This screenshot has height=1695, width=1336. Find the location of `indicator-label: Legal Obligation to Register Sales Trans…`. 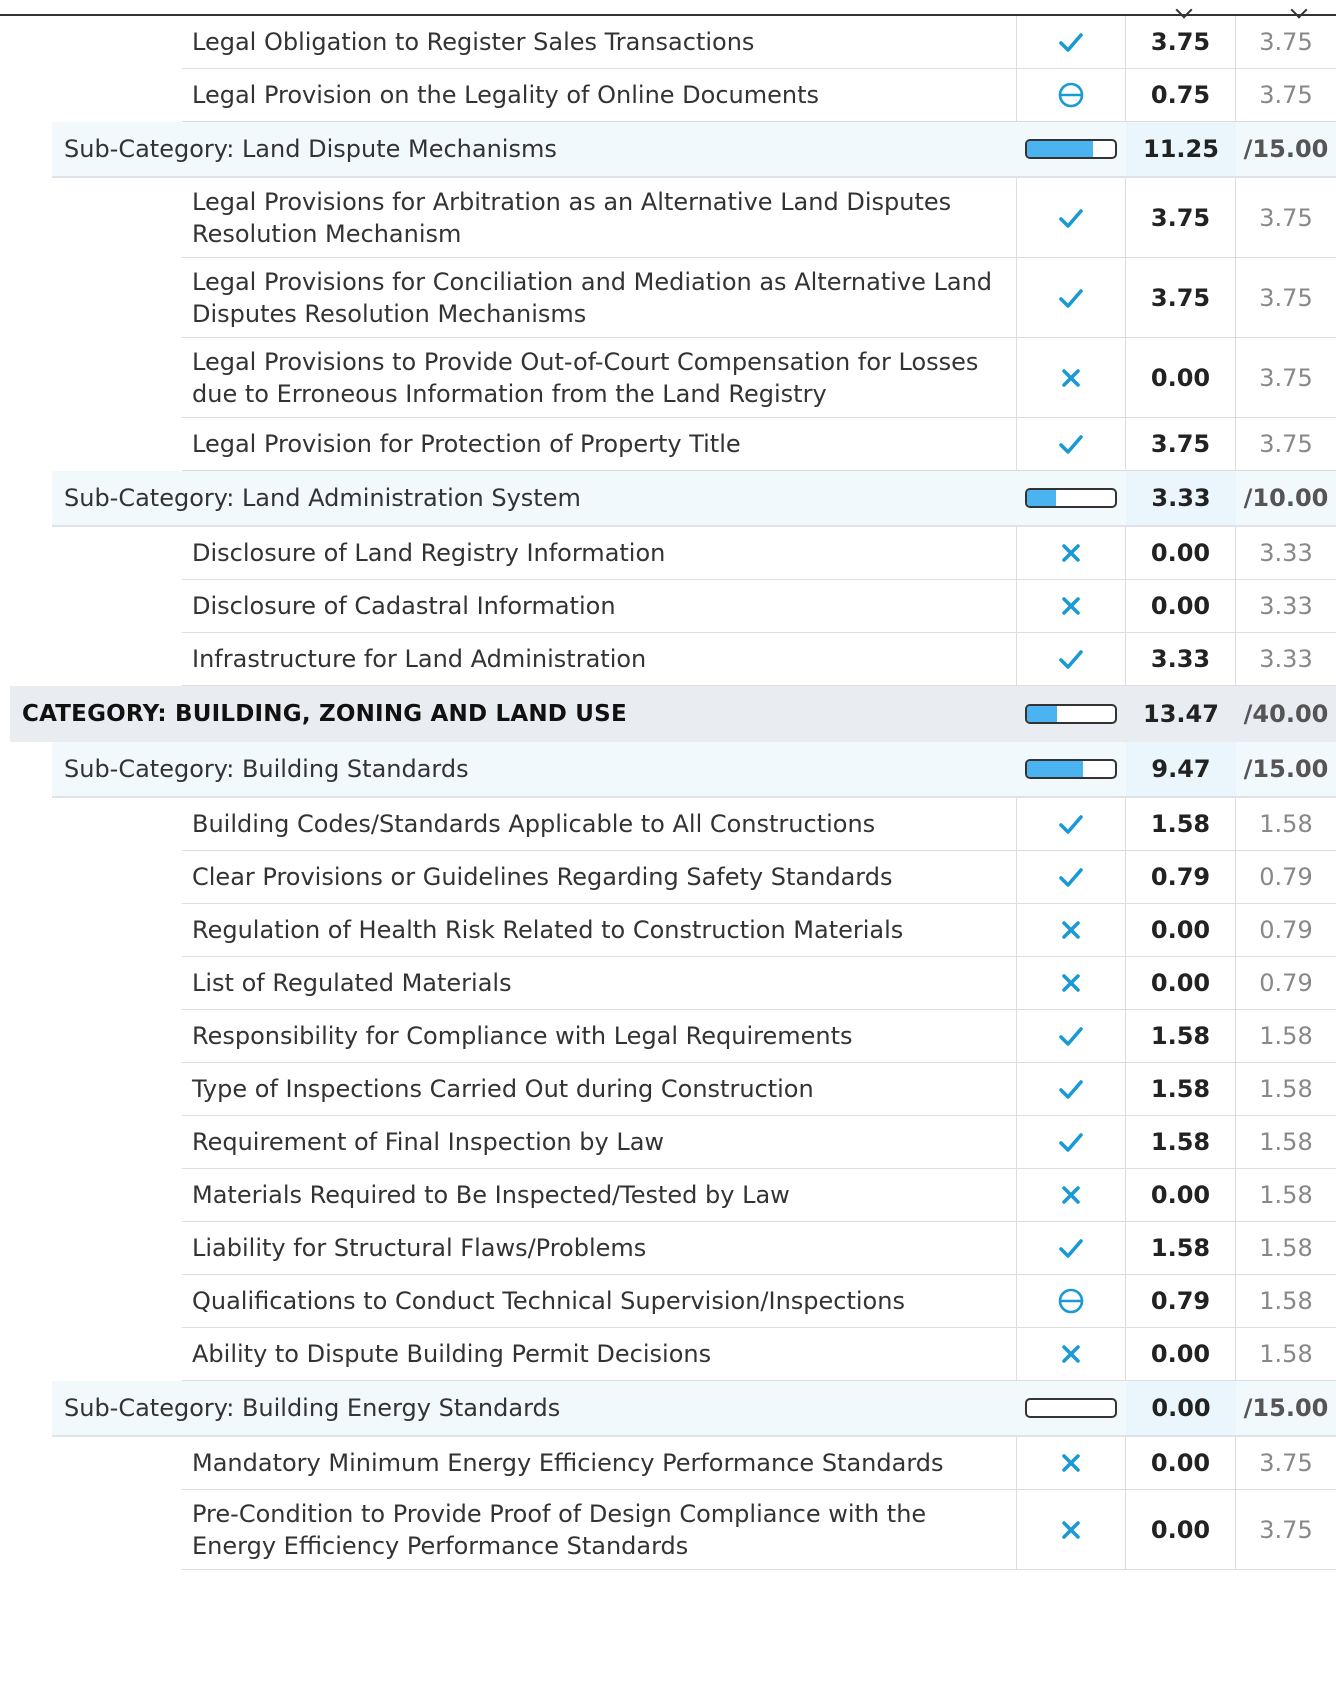

indicator-label: Legal Obligation to Register Sales Trans… is located at coordinates (473, 42).